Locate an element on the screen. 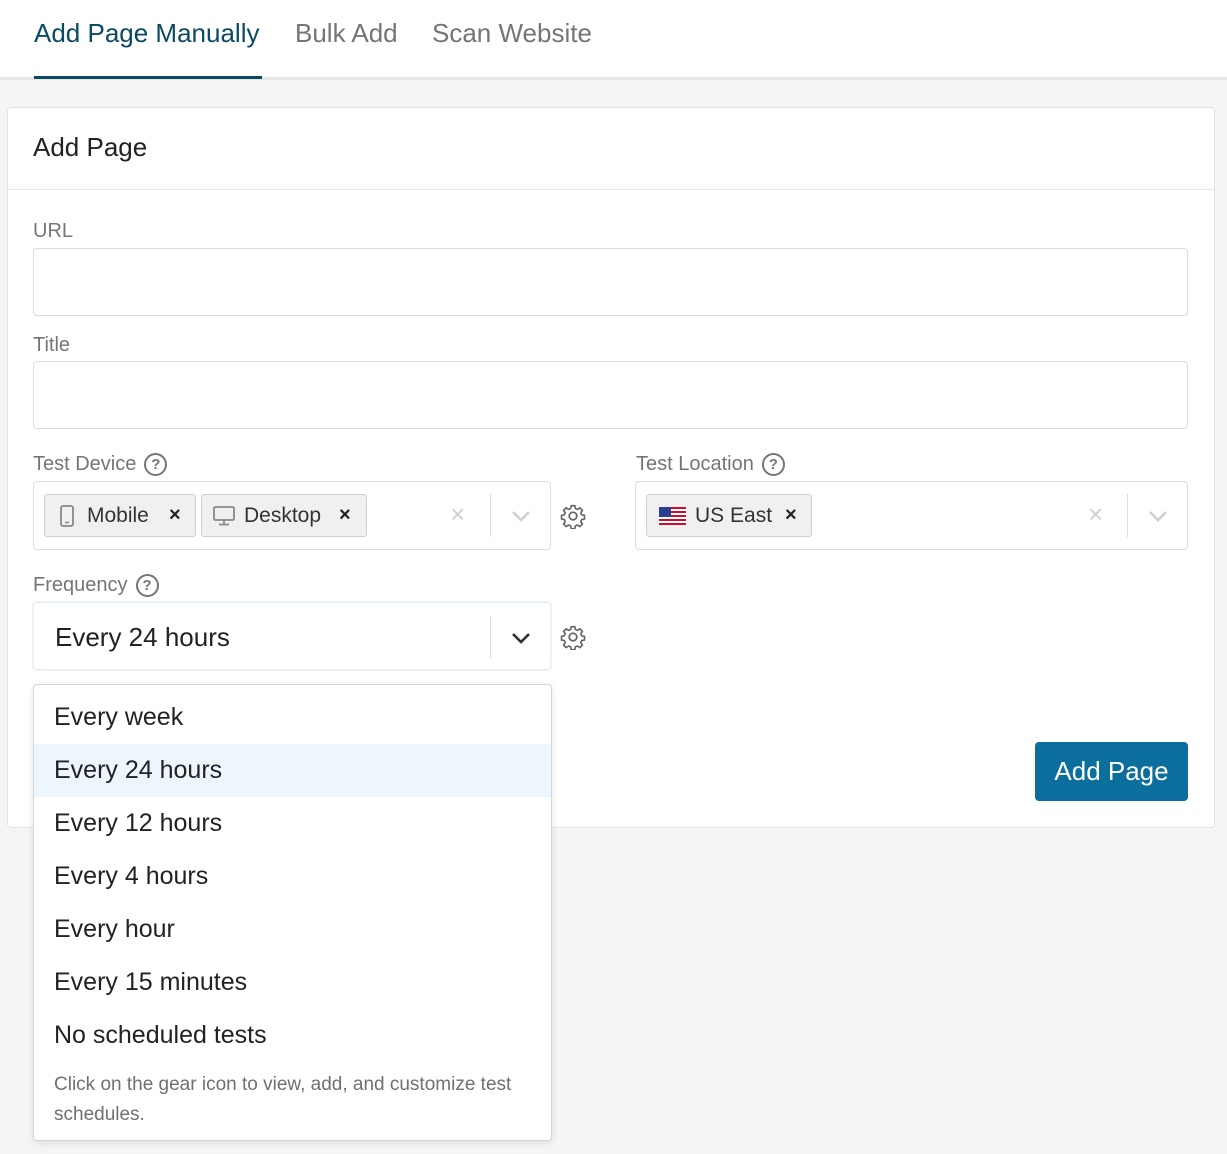 This screenshot has height=1154, width=1227. frequency-label-text: Frequency is located at coordinates (80, 585).